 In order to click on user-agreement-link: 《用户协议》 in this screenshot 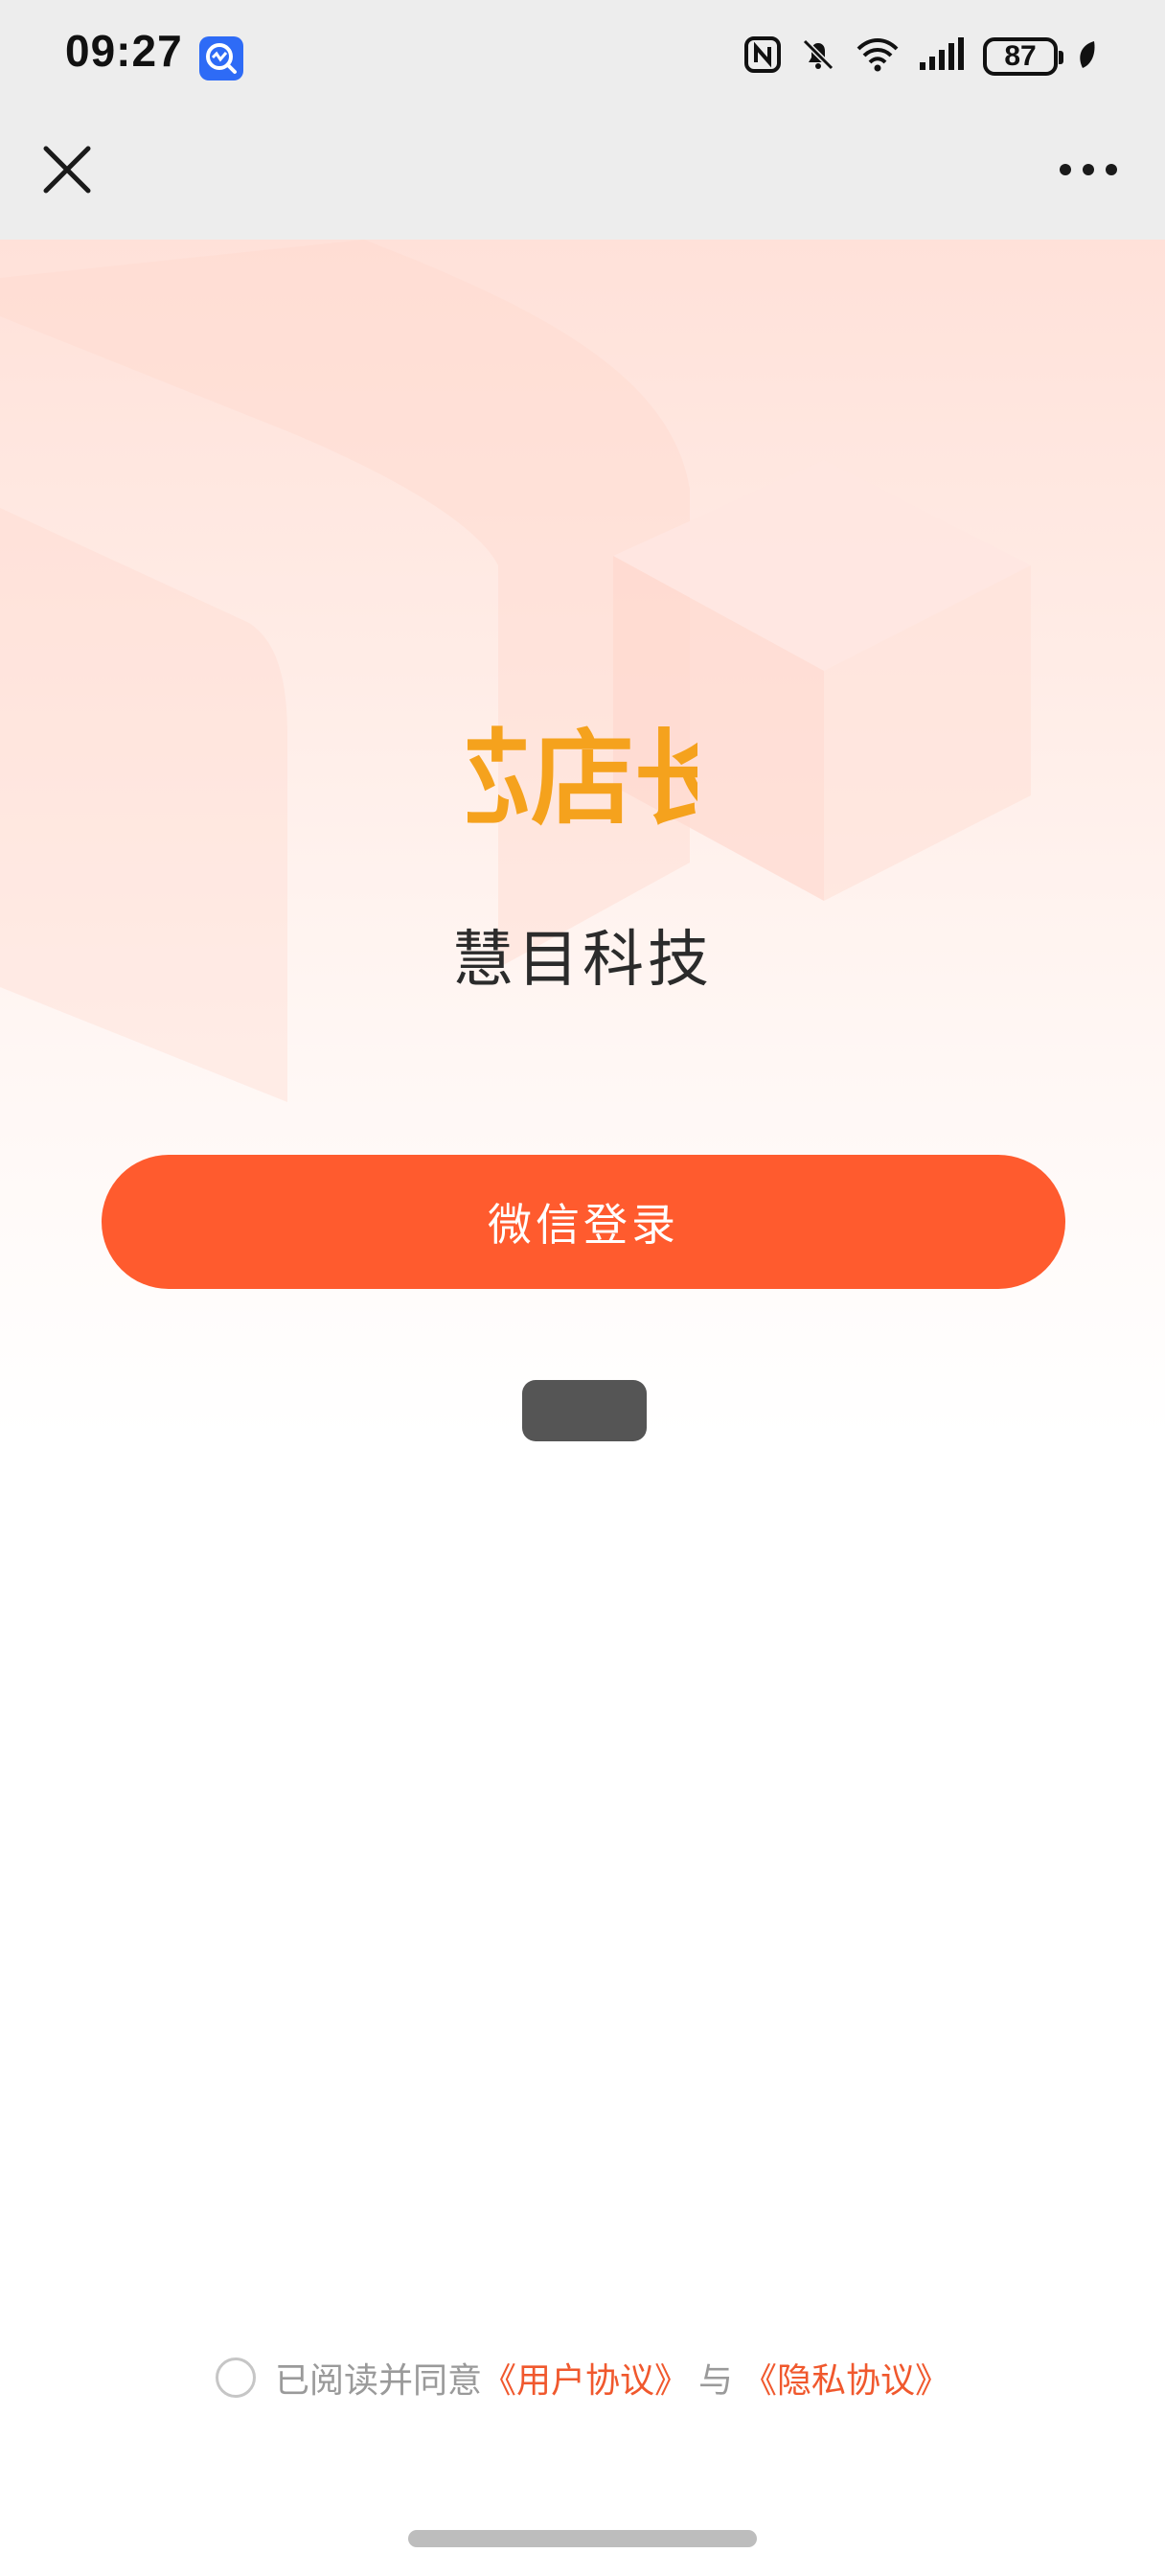, I will do `click(586, 2378)`.